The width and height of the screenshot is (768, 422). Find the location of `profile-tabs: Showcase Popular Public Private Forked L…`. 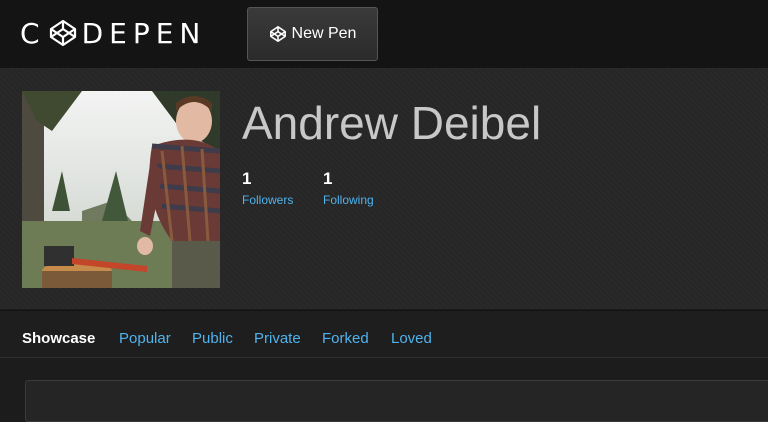

profile-tabs: Showcase Popular Public Private Forked L… is located at coordinates (384, 334).